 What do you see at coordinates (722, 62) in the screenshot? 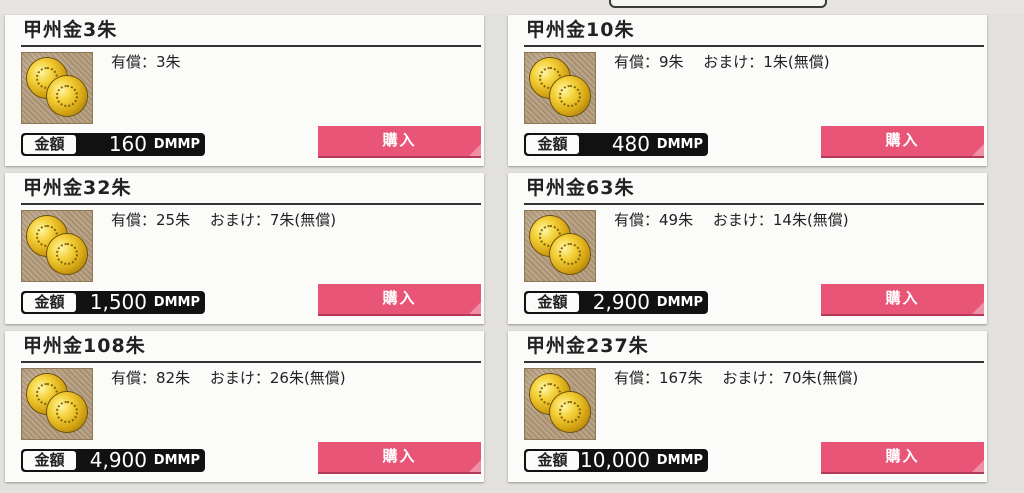
I see `product-details: 有償：9朱 おまけ：1朱(無償)` at bounding box center [722, 62].